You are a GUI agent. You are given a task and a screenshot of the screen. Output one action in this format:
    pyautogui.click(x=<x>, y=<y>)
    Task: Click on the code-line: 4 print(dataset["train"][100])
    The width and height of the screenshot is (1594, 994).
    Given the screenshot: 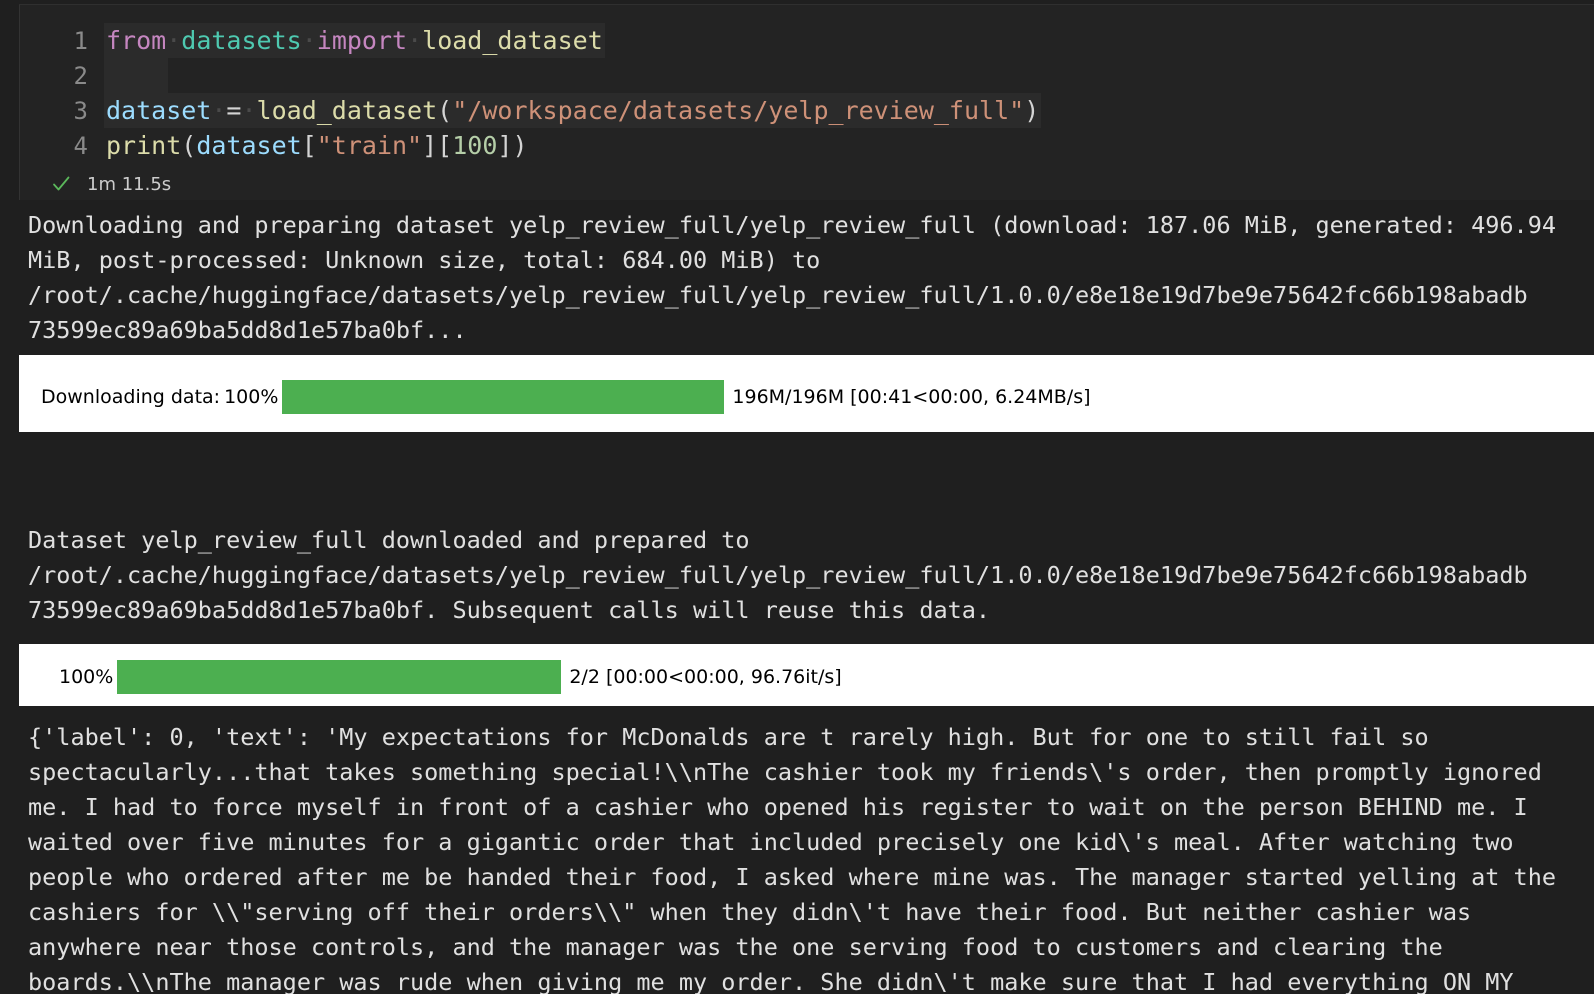 What is the action you would take?
    pyautogui.click(x=807, y=145)
    